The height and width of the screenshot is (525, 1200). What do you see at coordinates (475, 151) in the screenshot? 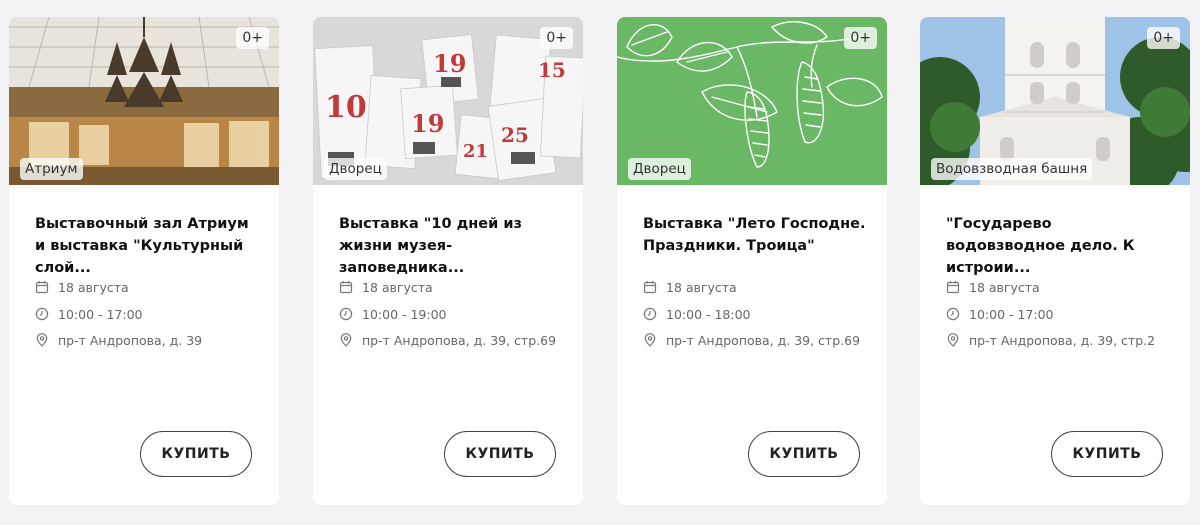
I see `svg-text: 21` at bounding box center [475, 151].